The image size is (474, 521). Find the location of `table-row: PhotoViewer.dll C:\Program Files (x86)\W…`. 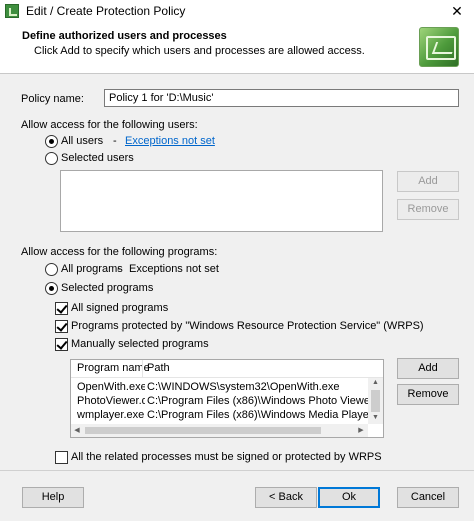

table-row: PhotoViewer.dll C:\Program Files (x86)\W… is located at coordinates (227, 402).